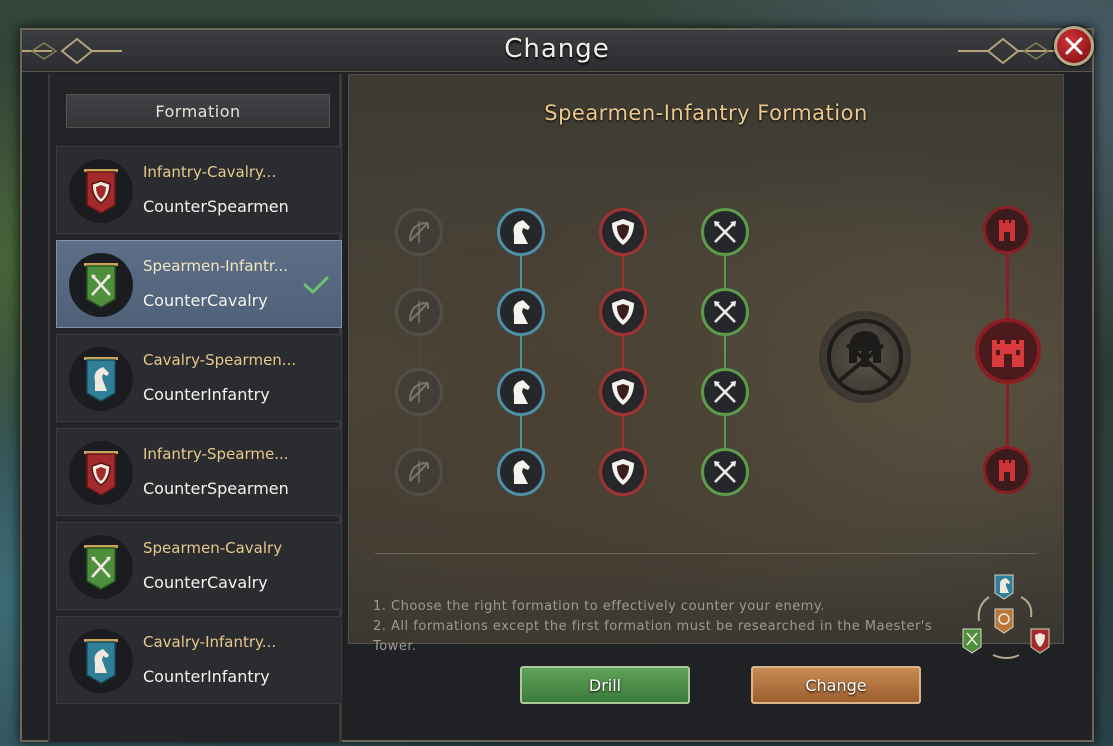 This screenshot has width=1113, height=746. What do you see at coordinates (199, 472) in the screenshot?
I see `formation-item-infantry-spearmen: Infantry-Spearme... CounterSpearmen` at bounding box center [199, 472].